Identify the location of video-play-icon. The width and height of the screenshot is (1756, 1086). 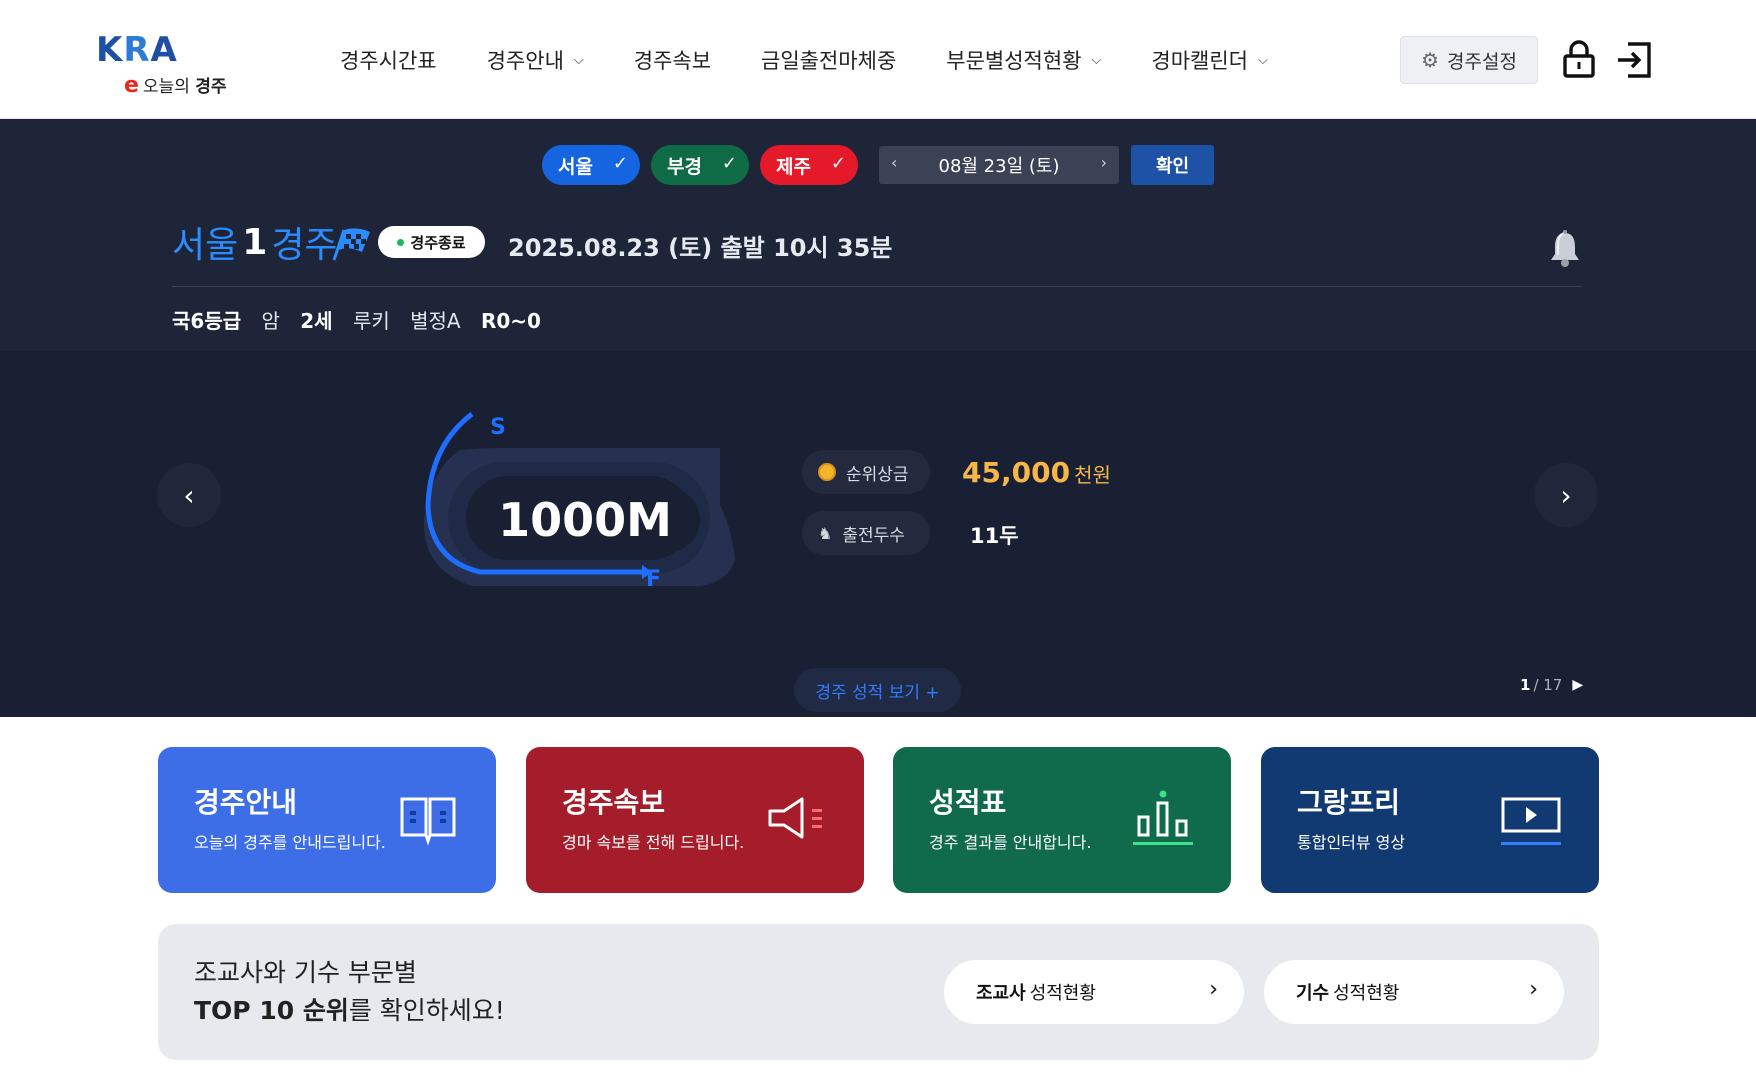
(1531, 821).